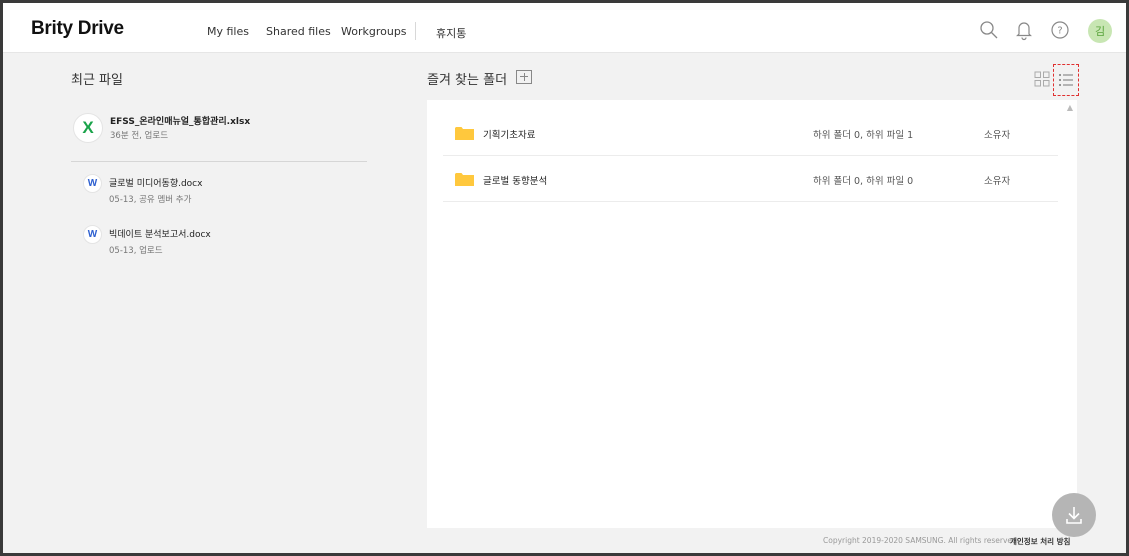  What do you see at coordinates (160, 235) in the screenshot?
I see `recent-file-name: 빅데이트 분석보고서.docx` at bounding box center [160, 235].